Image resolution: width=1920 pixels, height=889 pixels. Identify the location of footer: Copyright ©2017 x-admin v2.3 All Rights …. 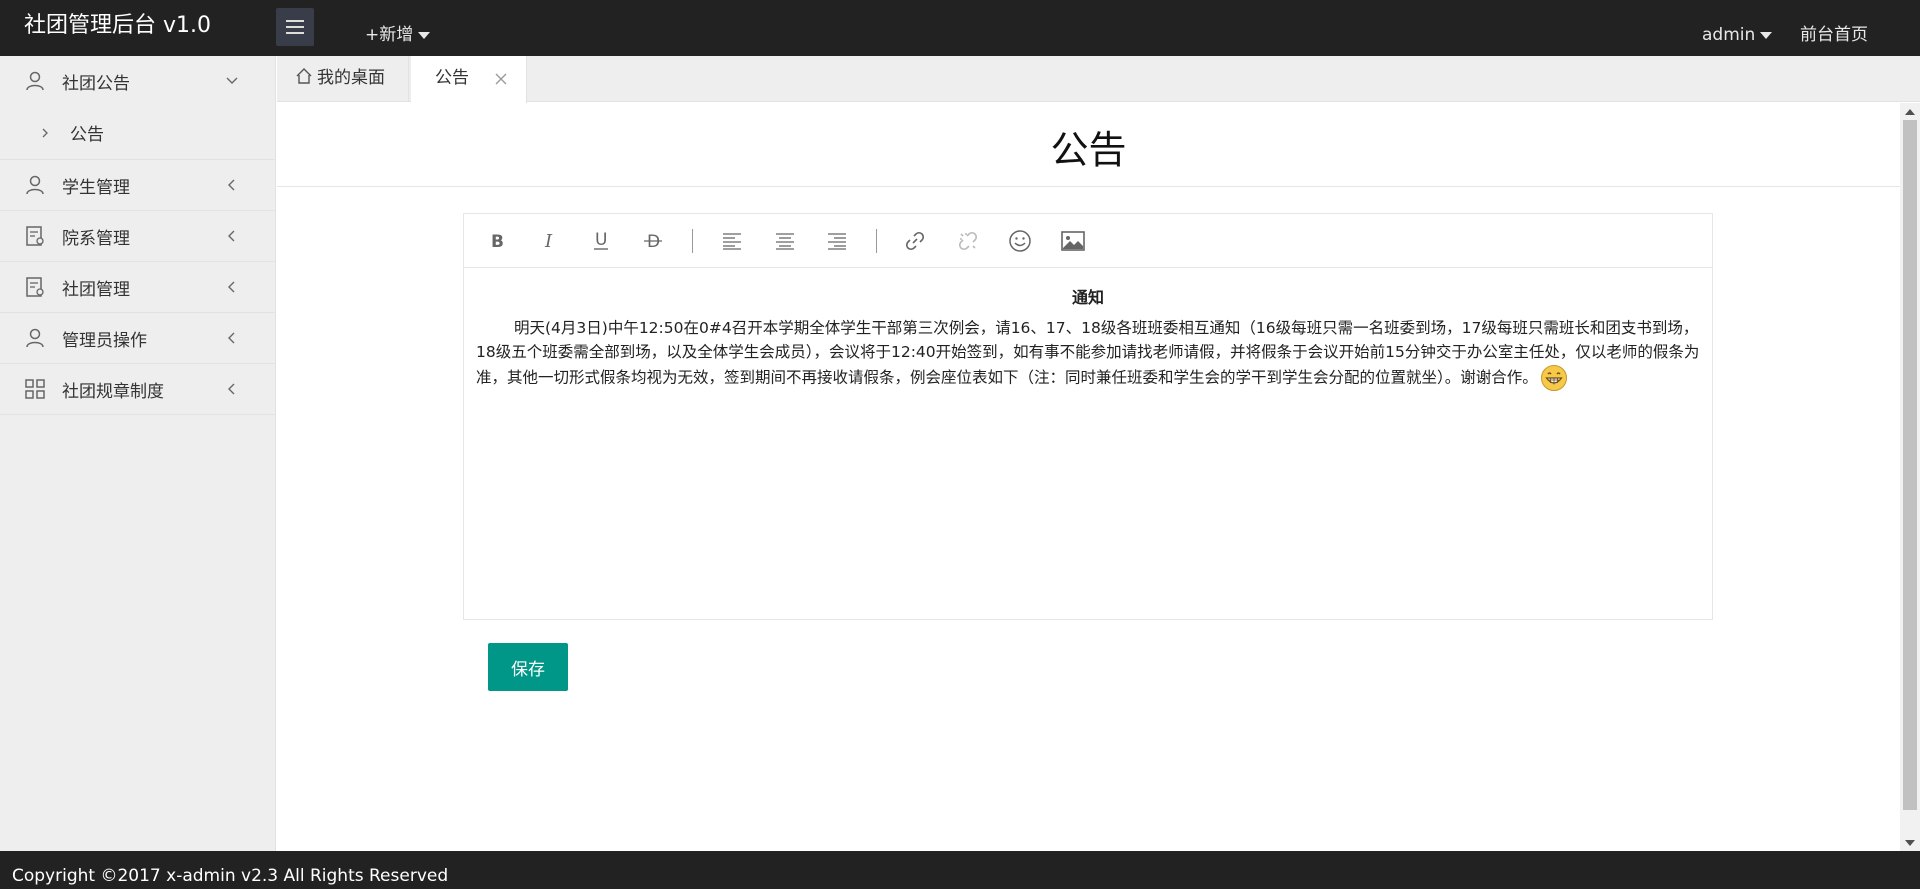
(960, 870).